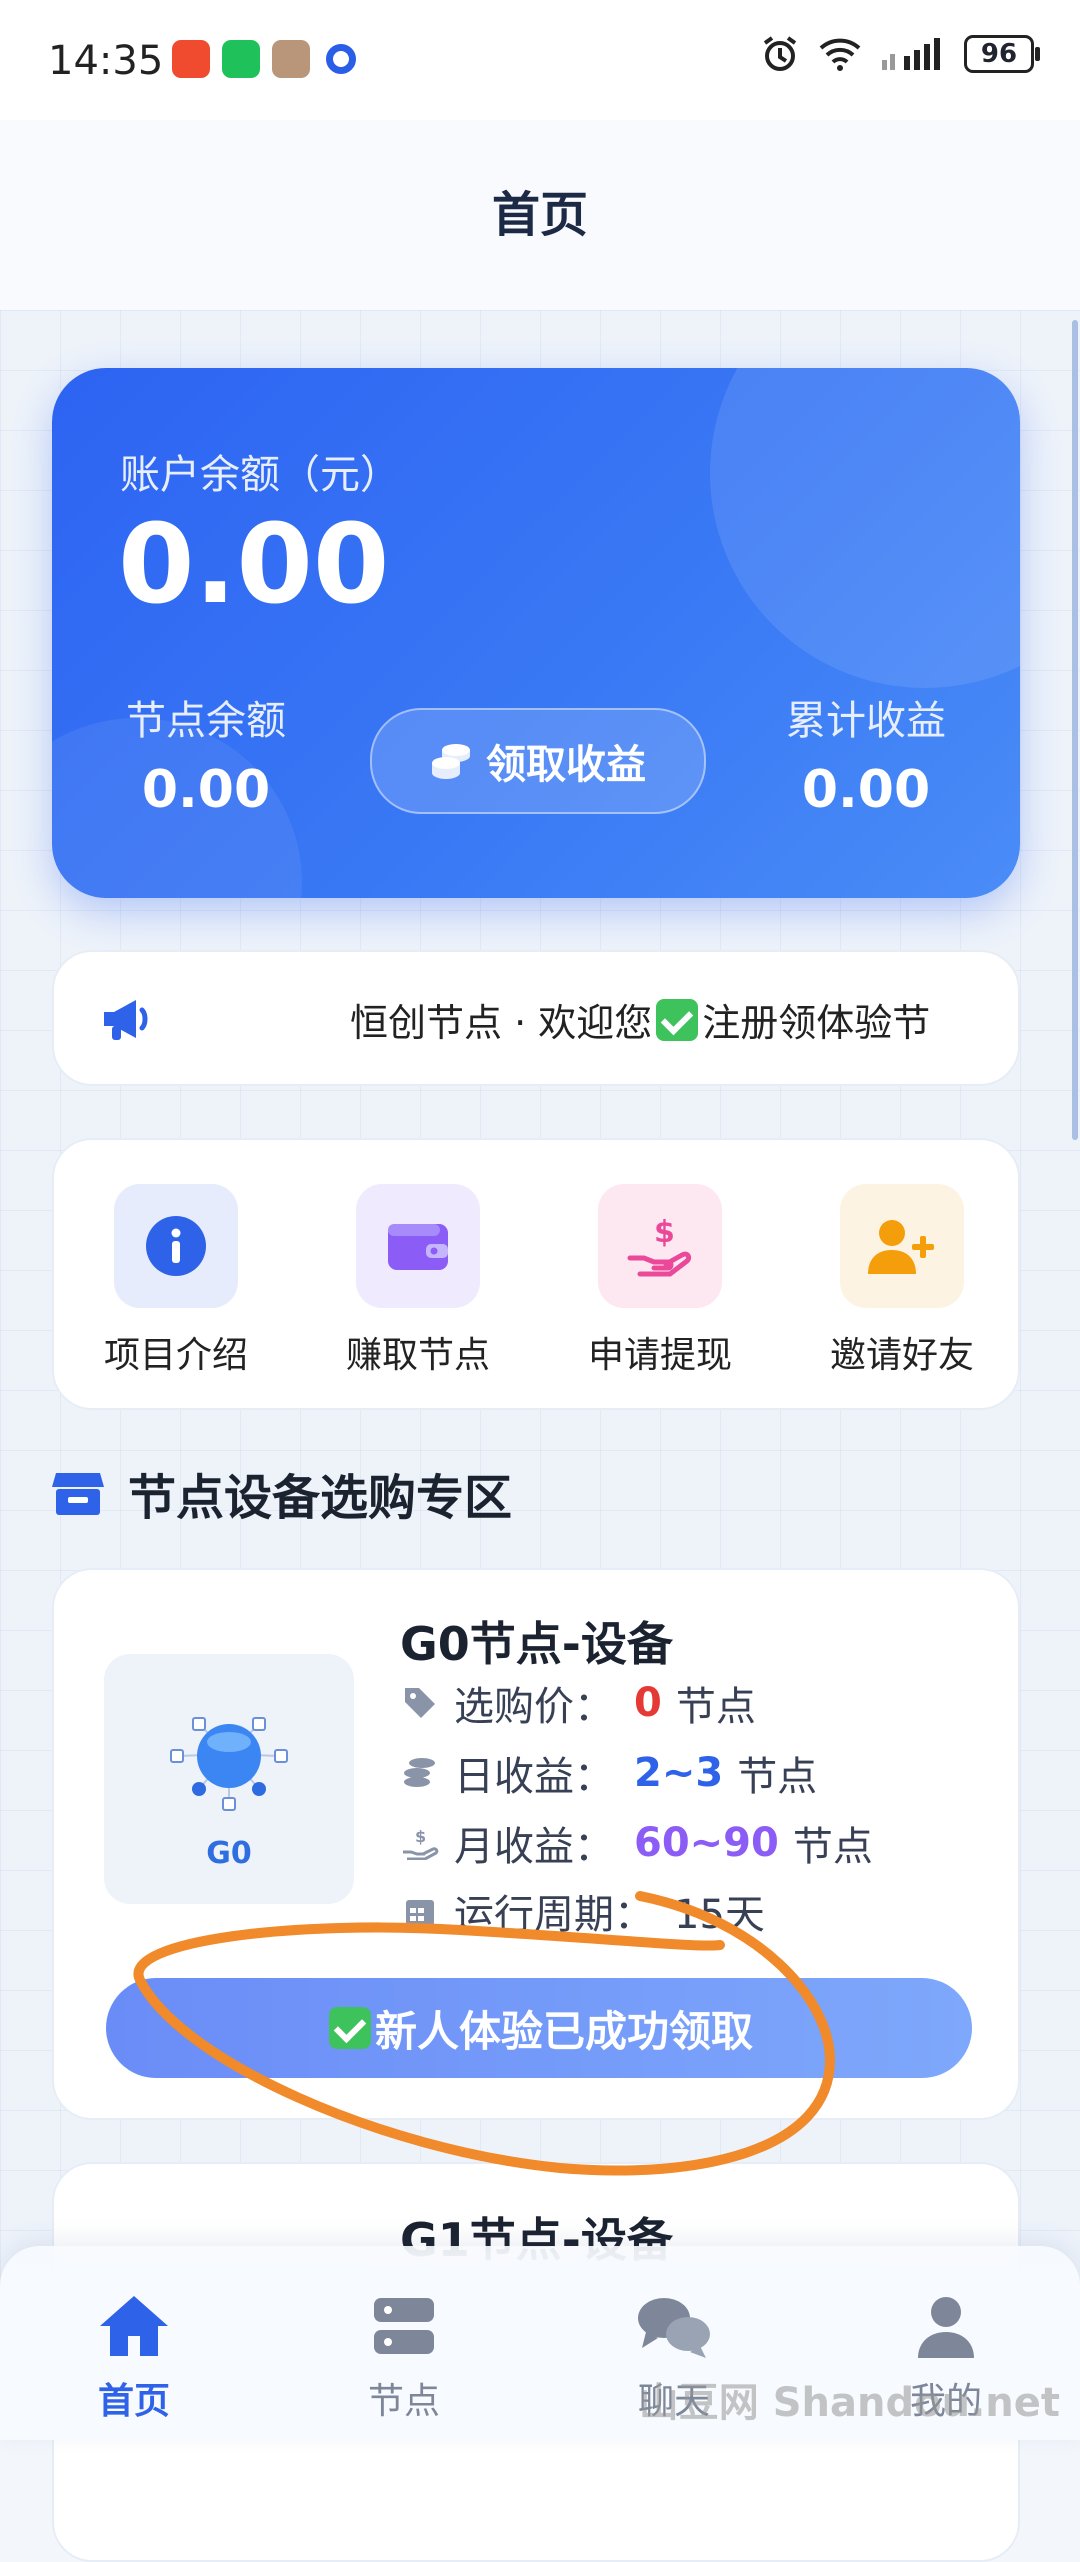 The image size is (1080, 2562). I want to click on status-bar: 14:35 96, so click(540, 60).